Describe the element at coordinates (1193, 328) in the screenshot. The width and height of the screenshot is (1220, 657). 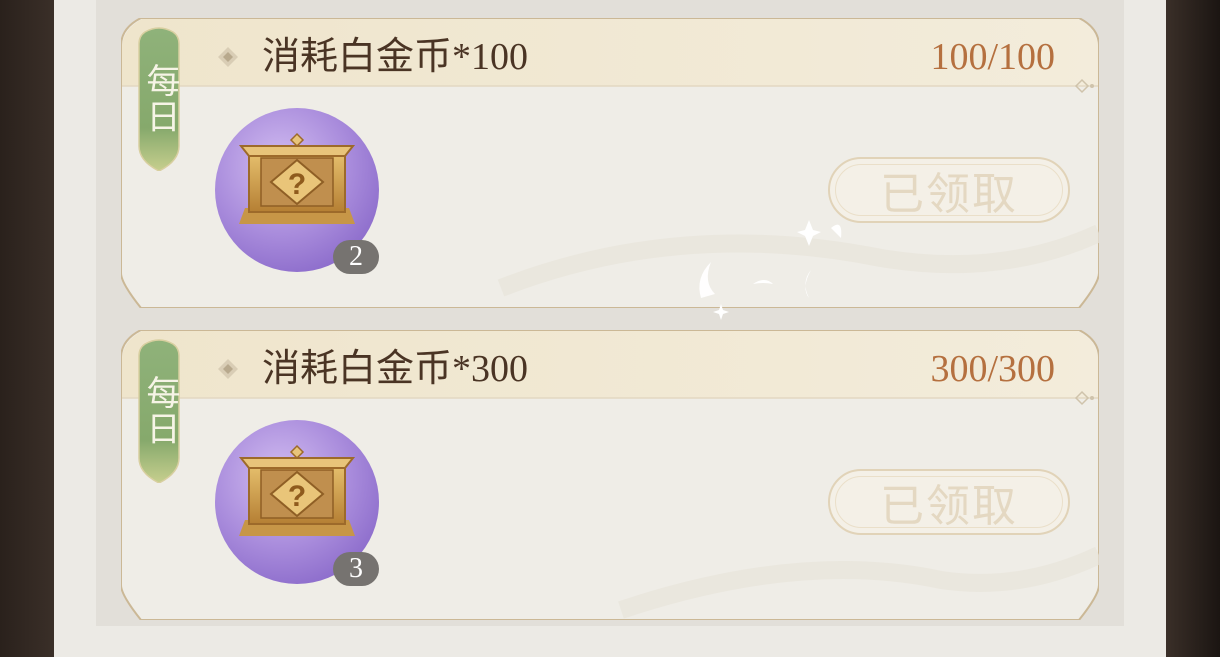
I see `right-backdrop` at that location.